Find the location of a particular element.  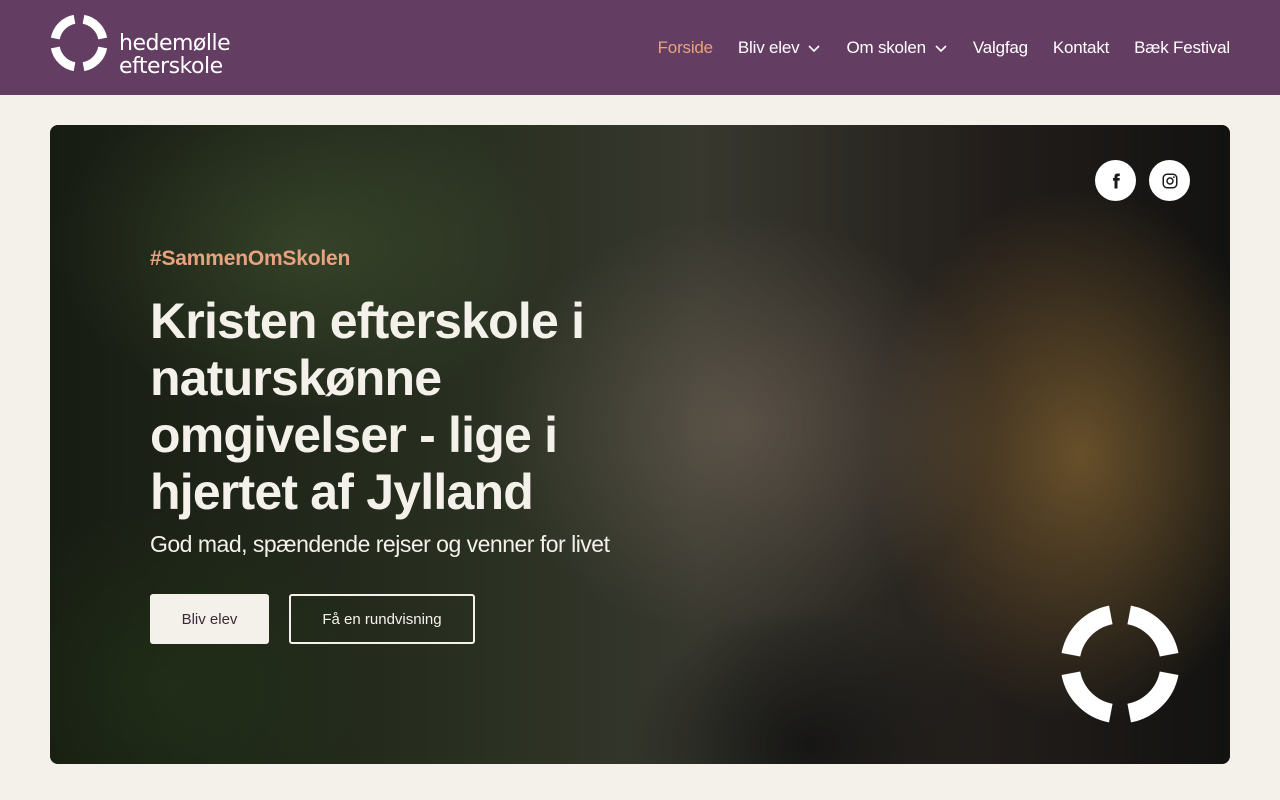

nav-item-baek-festival: Bæk Festival is located at coordinates (1182, 48).